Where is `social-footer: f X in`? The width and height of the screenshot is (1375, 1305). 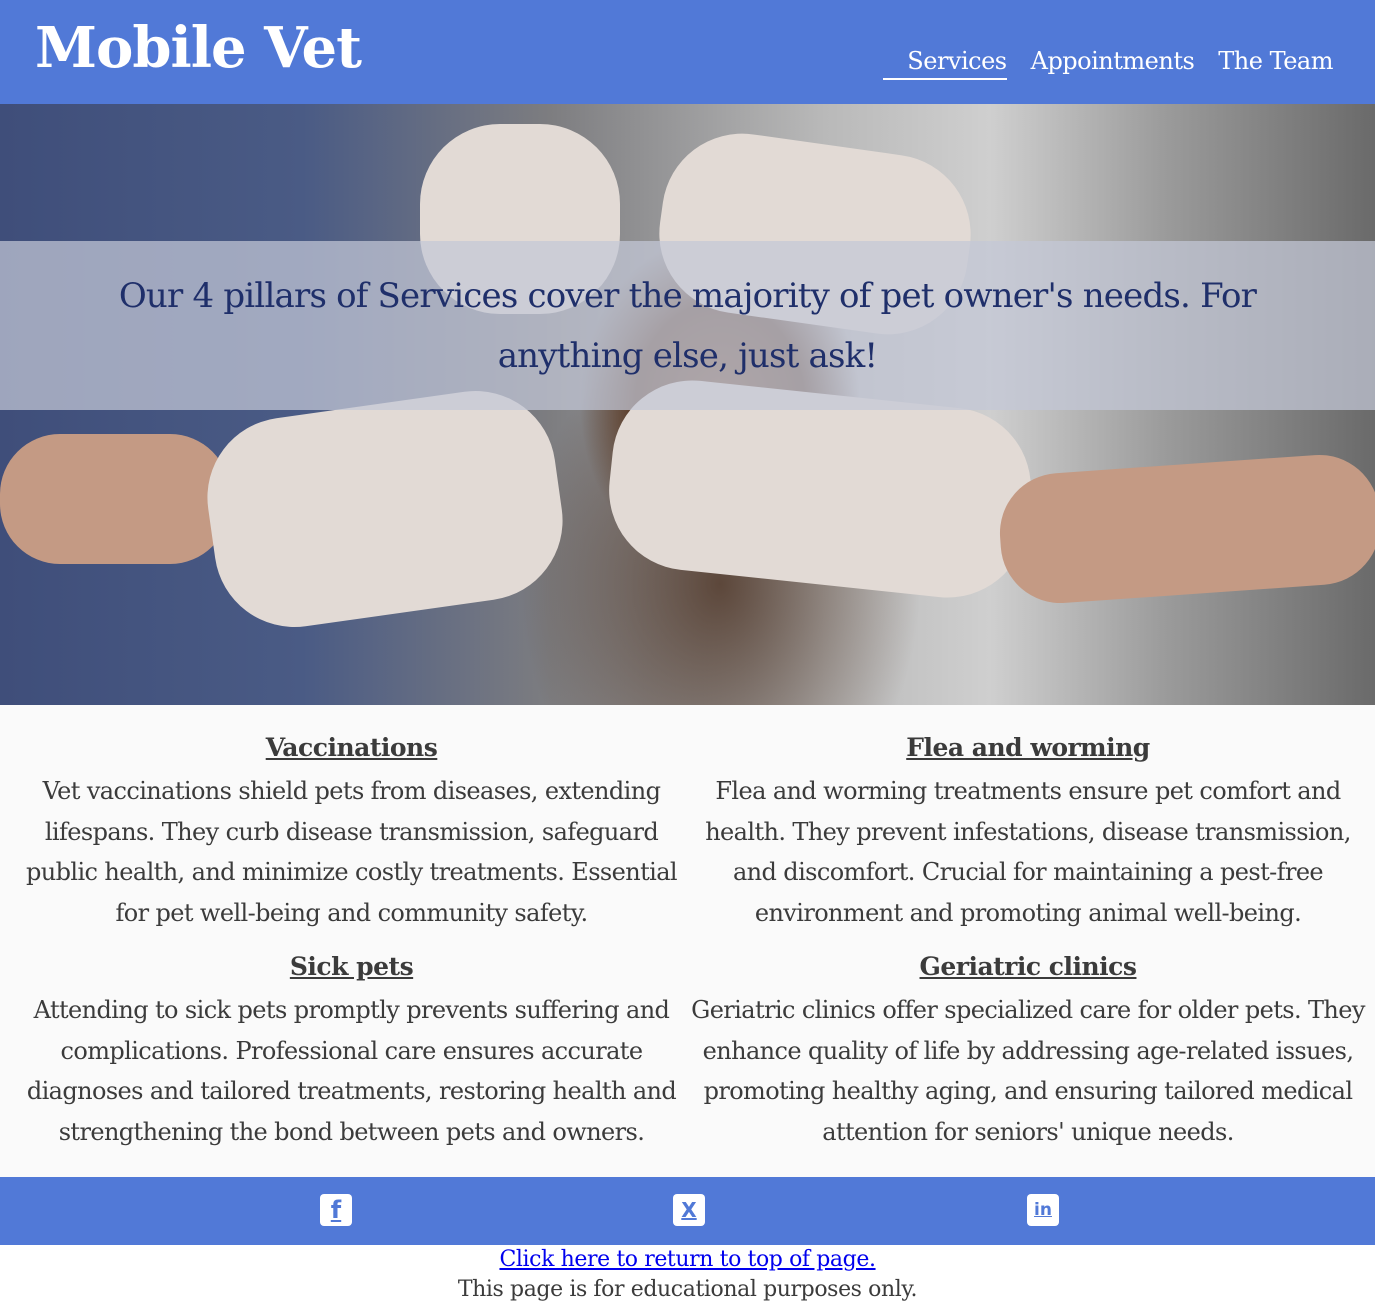 social-footer: f X in is located at coordinates (687, 1211).